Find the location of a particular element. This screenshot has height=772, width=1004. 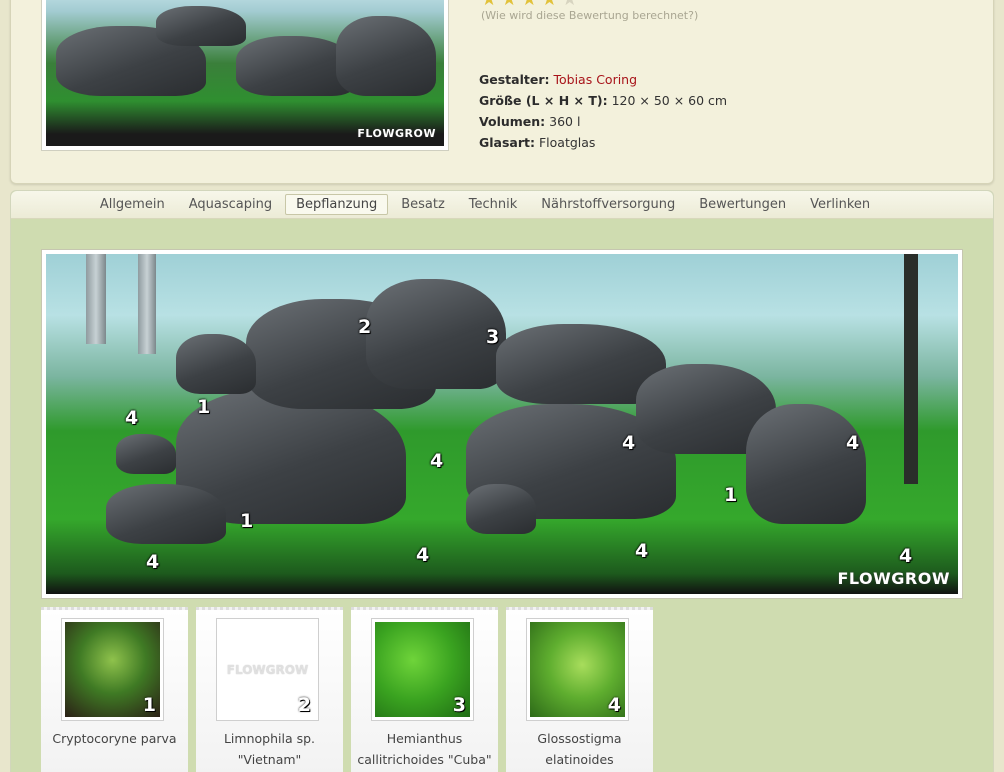

plant-thumbnail: 3 is located at coordinates (422, 669).